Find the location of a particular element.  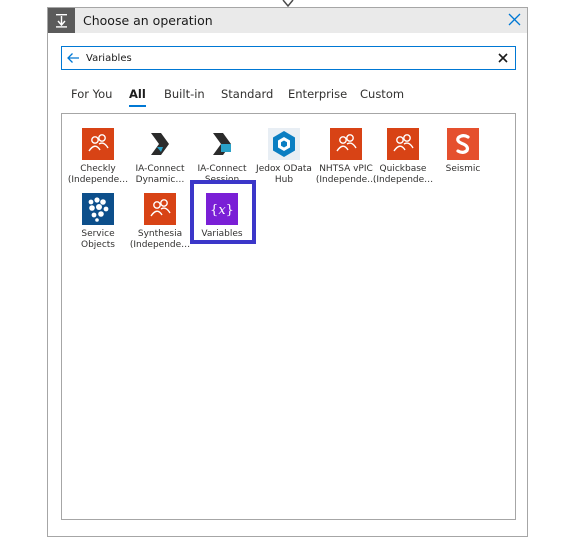

connector-variables: {x} Variables is located at coordinates (222, 224).